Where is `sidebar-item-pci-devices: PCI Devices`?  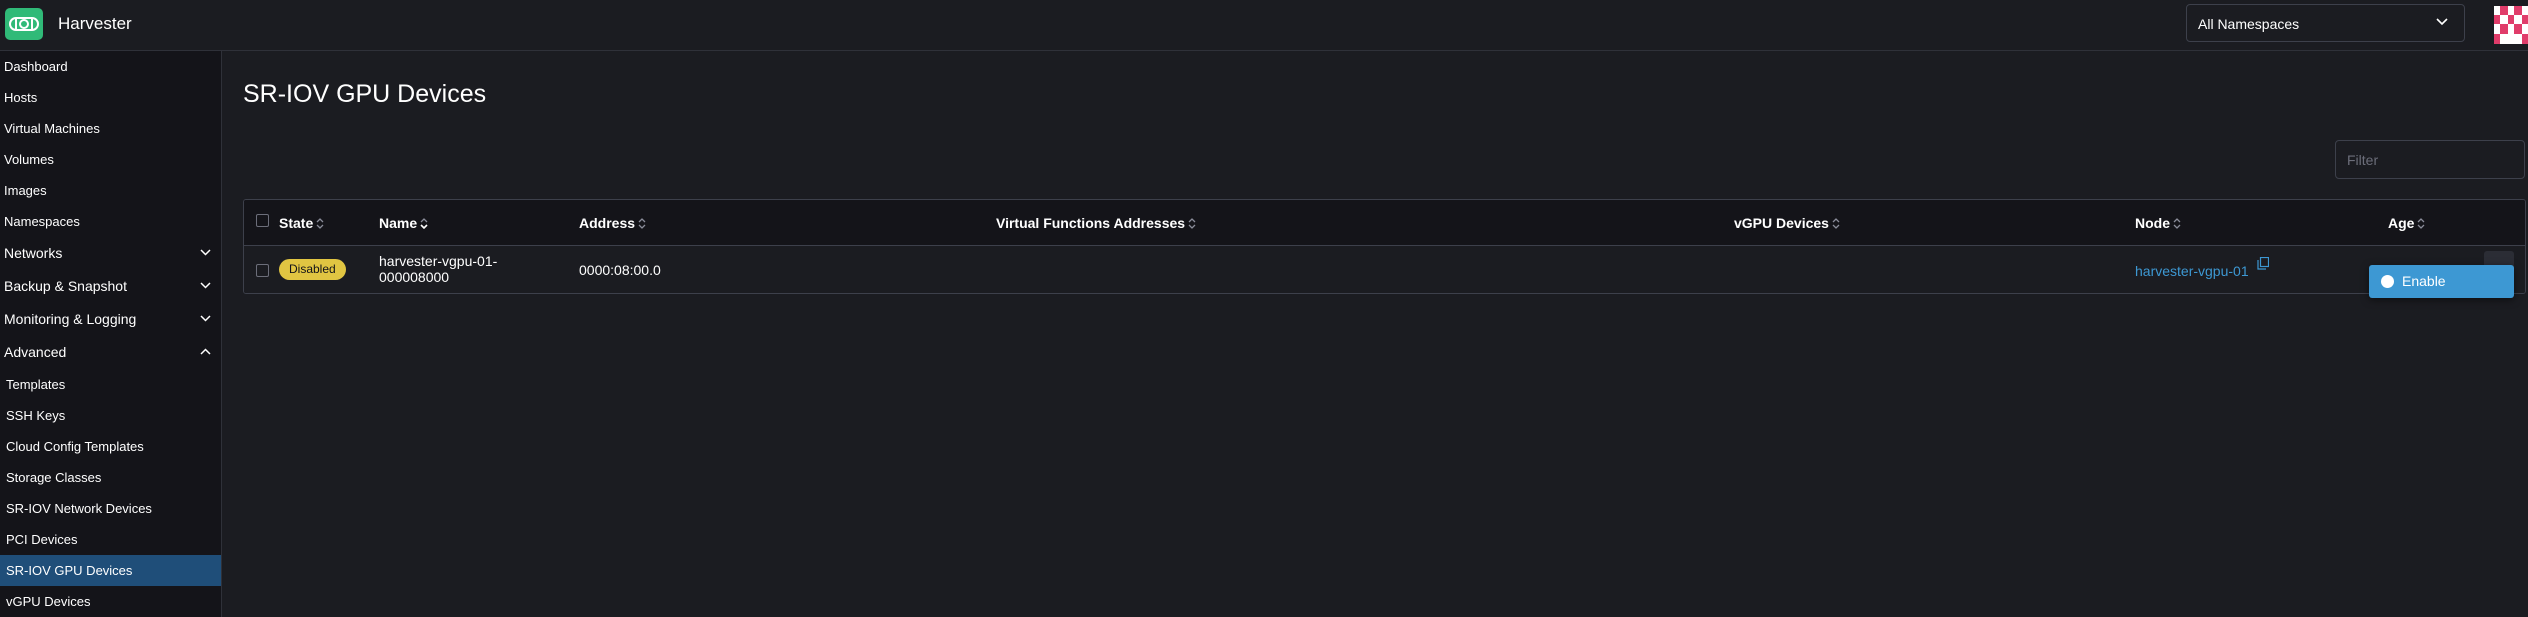
sidebar-item-pci-devices: PCI Devices is located at coordinates (110, 539).